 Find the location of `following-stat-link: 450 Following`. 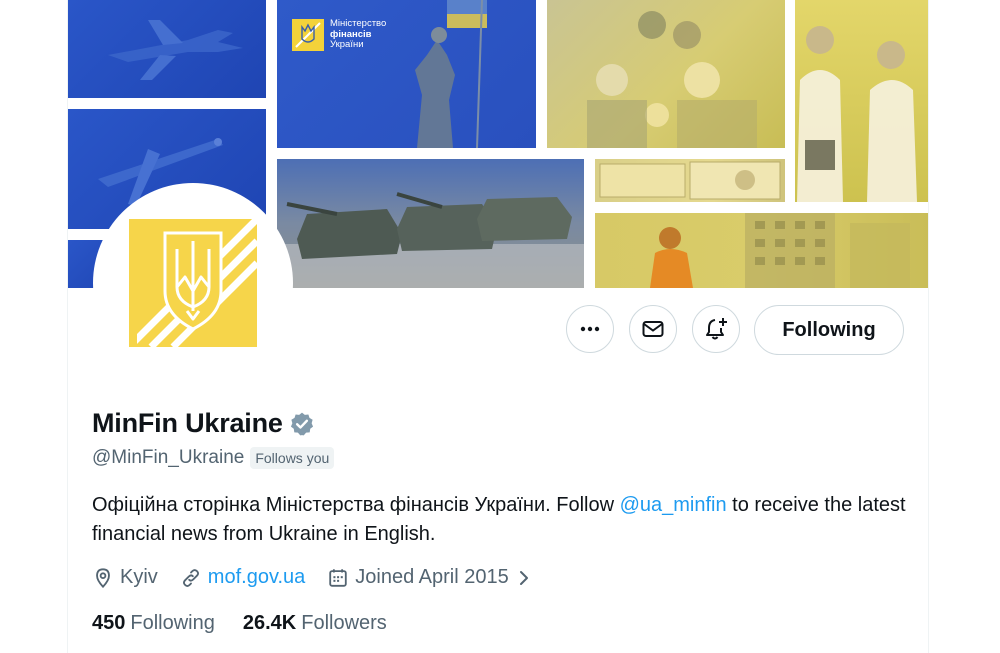

following-stat-link: 450 Following is located at coordinates (153, 623).